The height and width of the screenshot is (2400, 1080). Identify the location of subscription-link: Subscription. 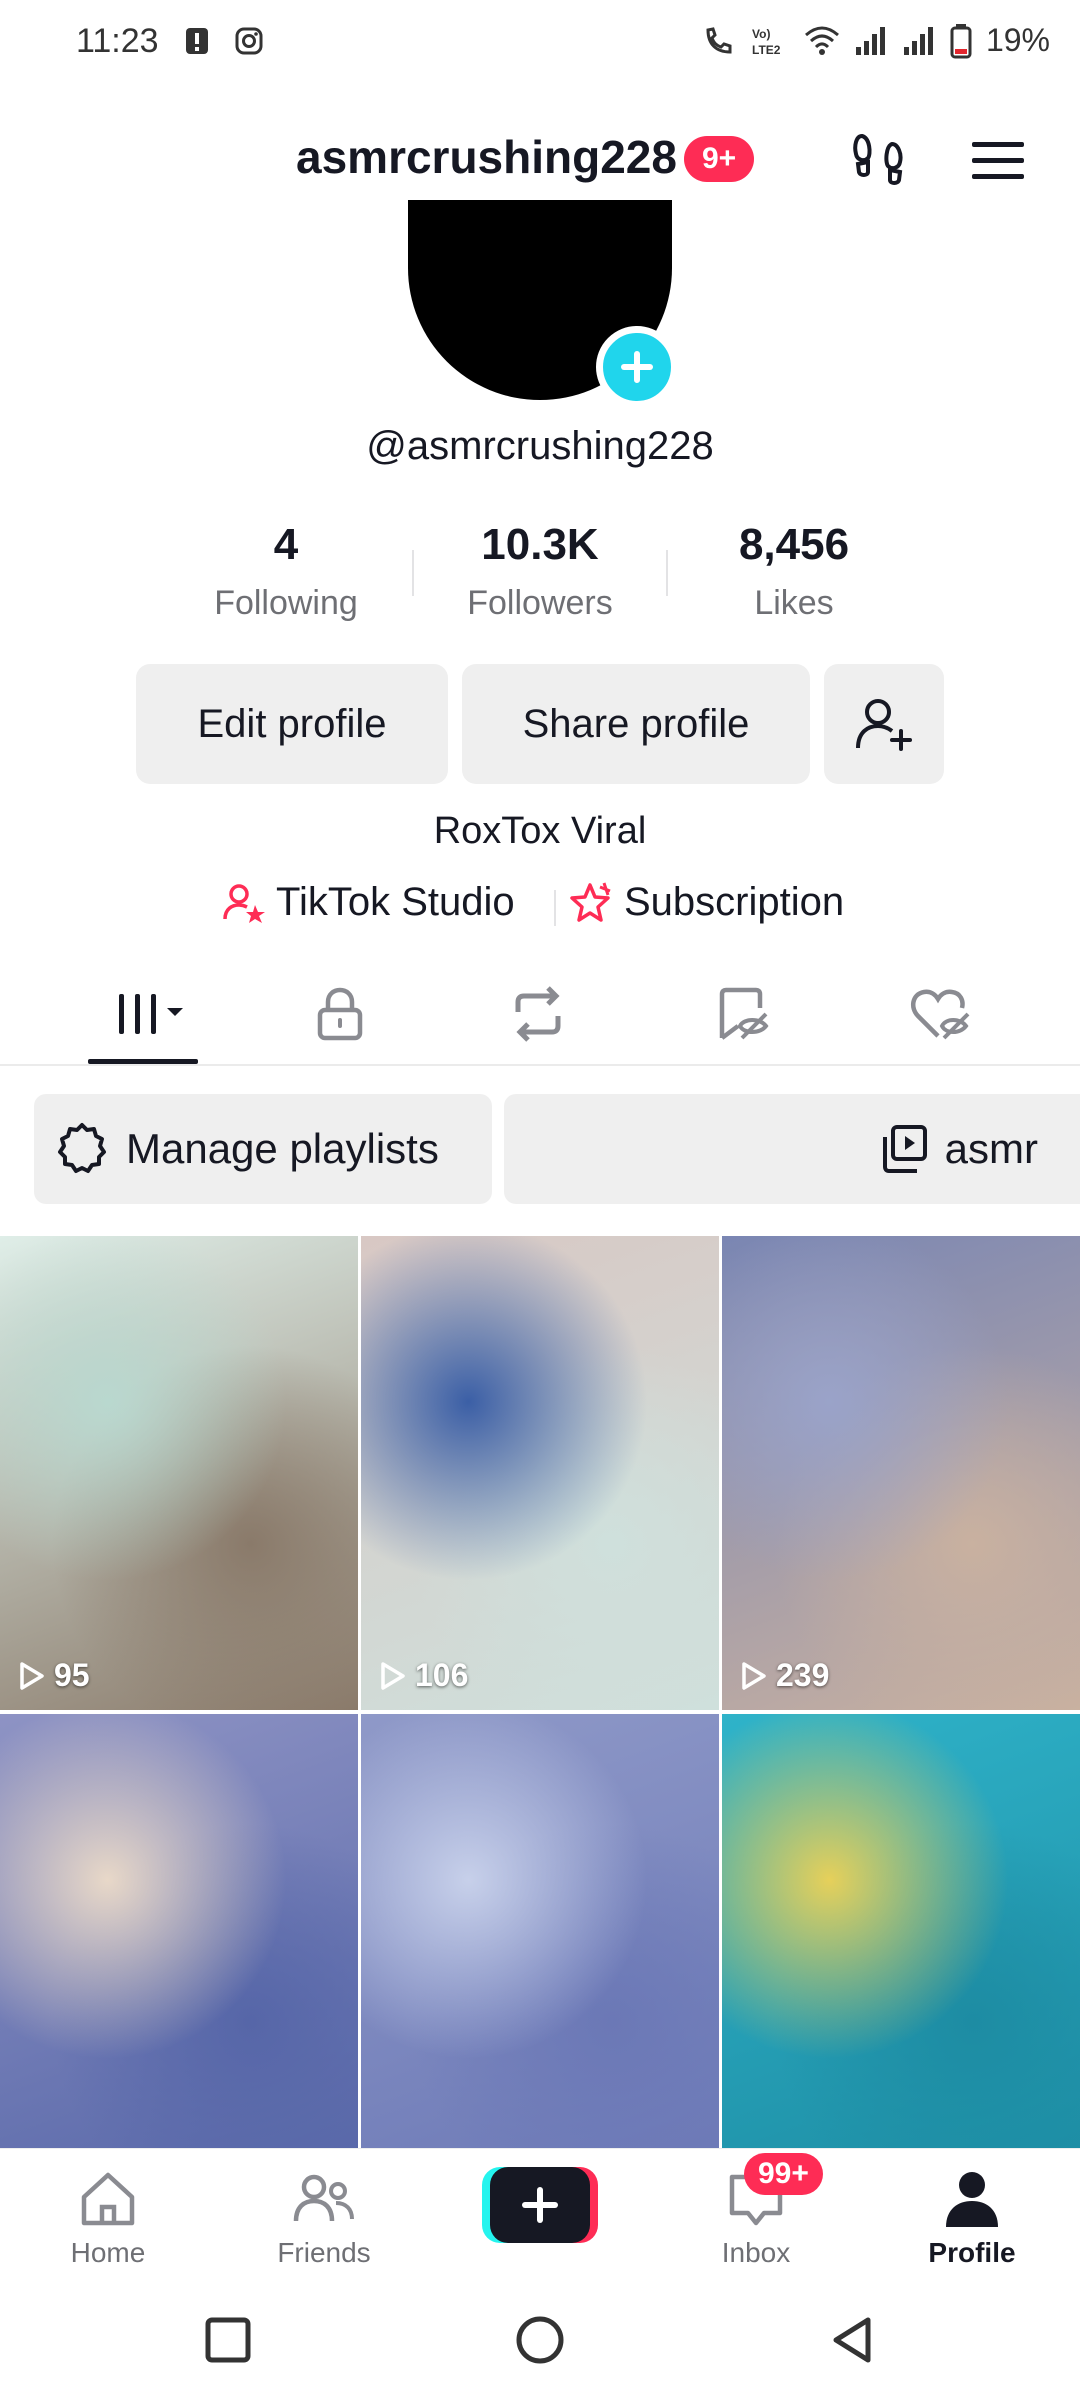
(707, 902).